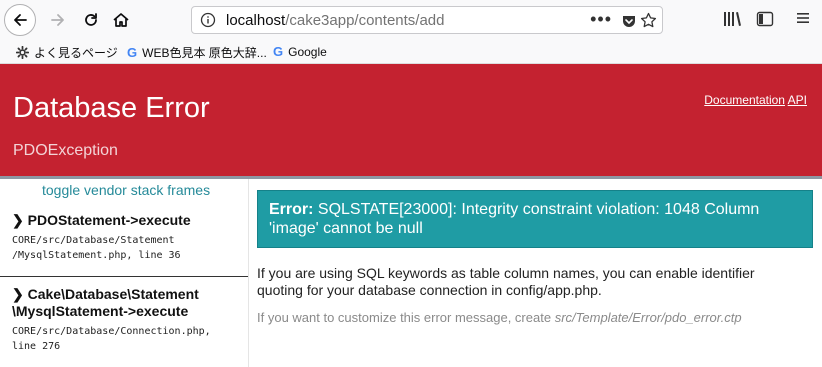  What do you see at coordinates (803, 20) in the screenshot?
I see `hamburger-menu-icon` at bounding box center [803, 20].